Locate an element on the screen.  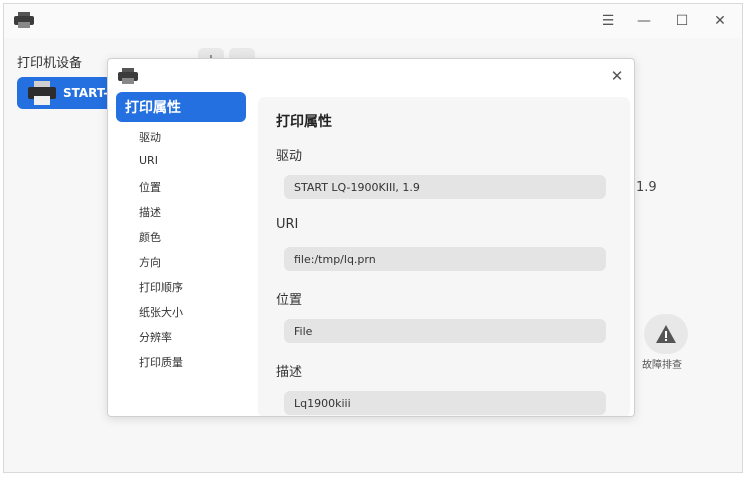
description-field: Lq1900kiii is located at coordinates (445, 403).